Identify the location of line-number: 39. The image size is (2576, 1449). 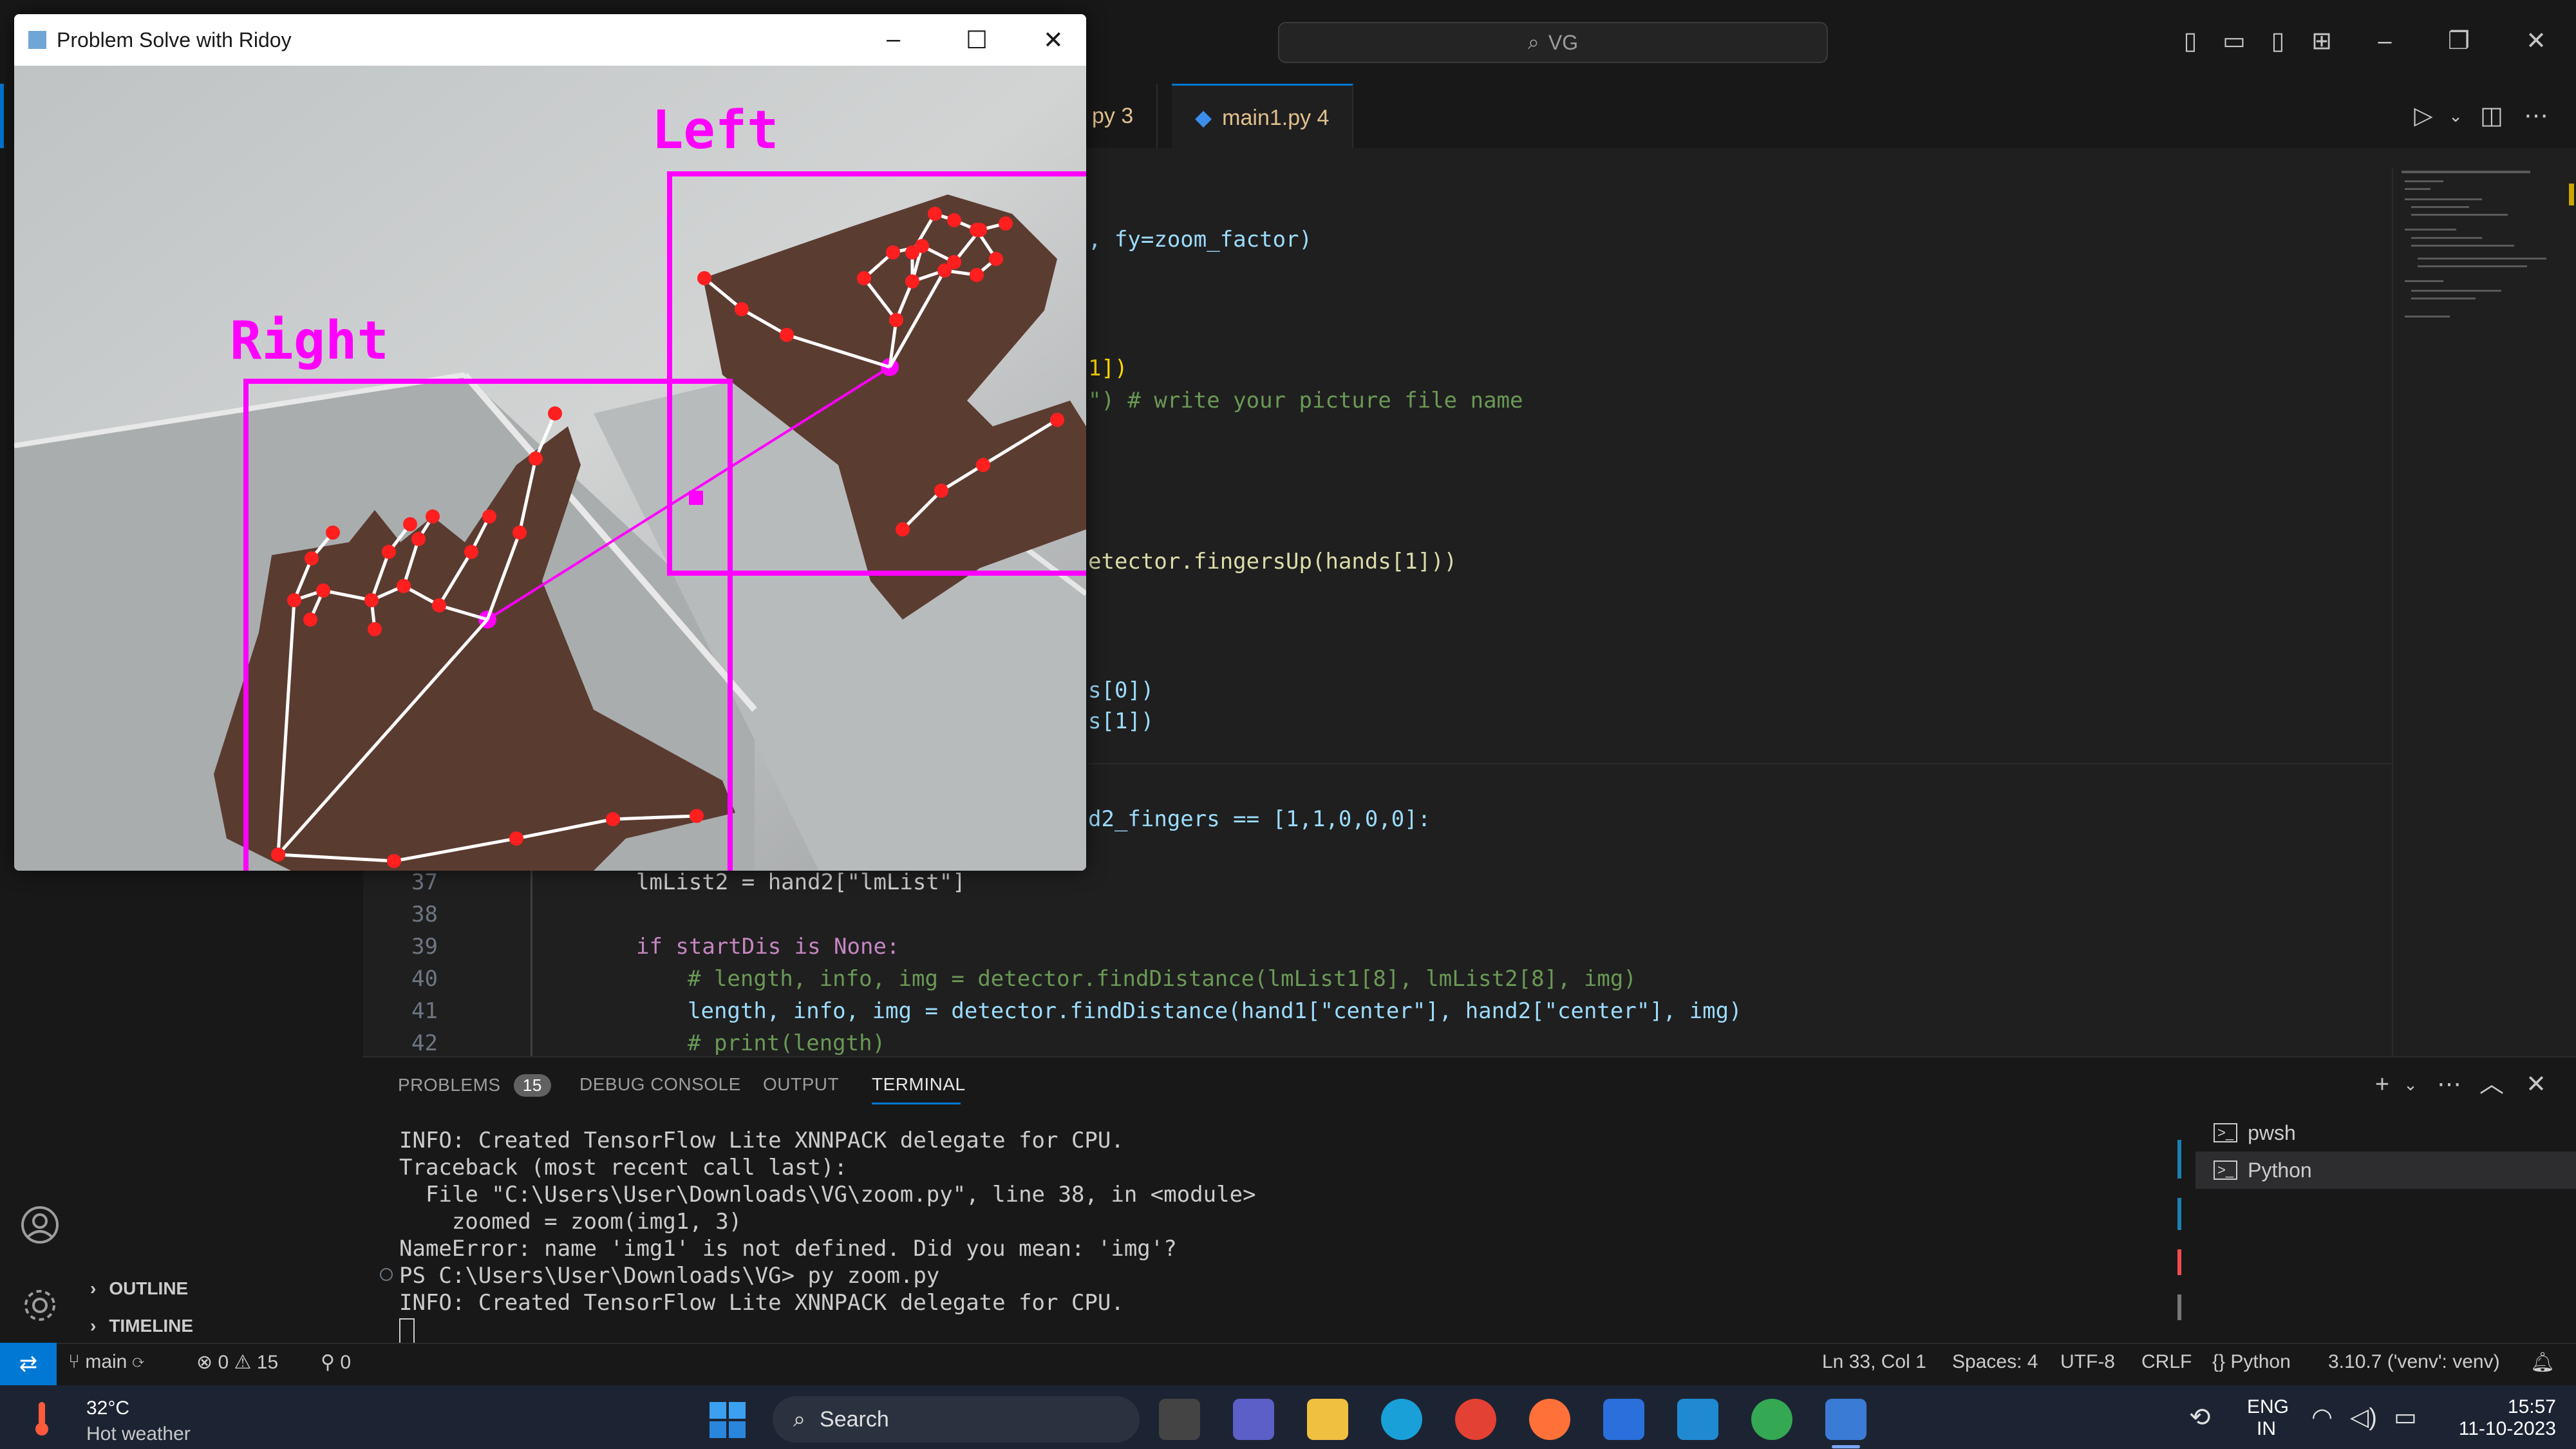
(424, 947).